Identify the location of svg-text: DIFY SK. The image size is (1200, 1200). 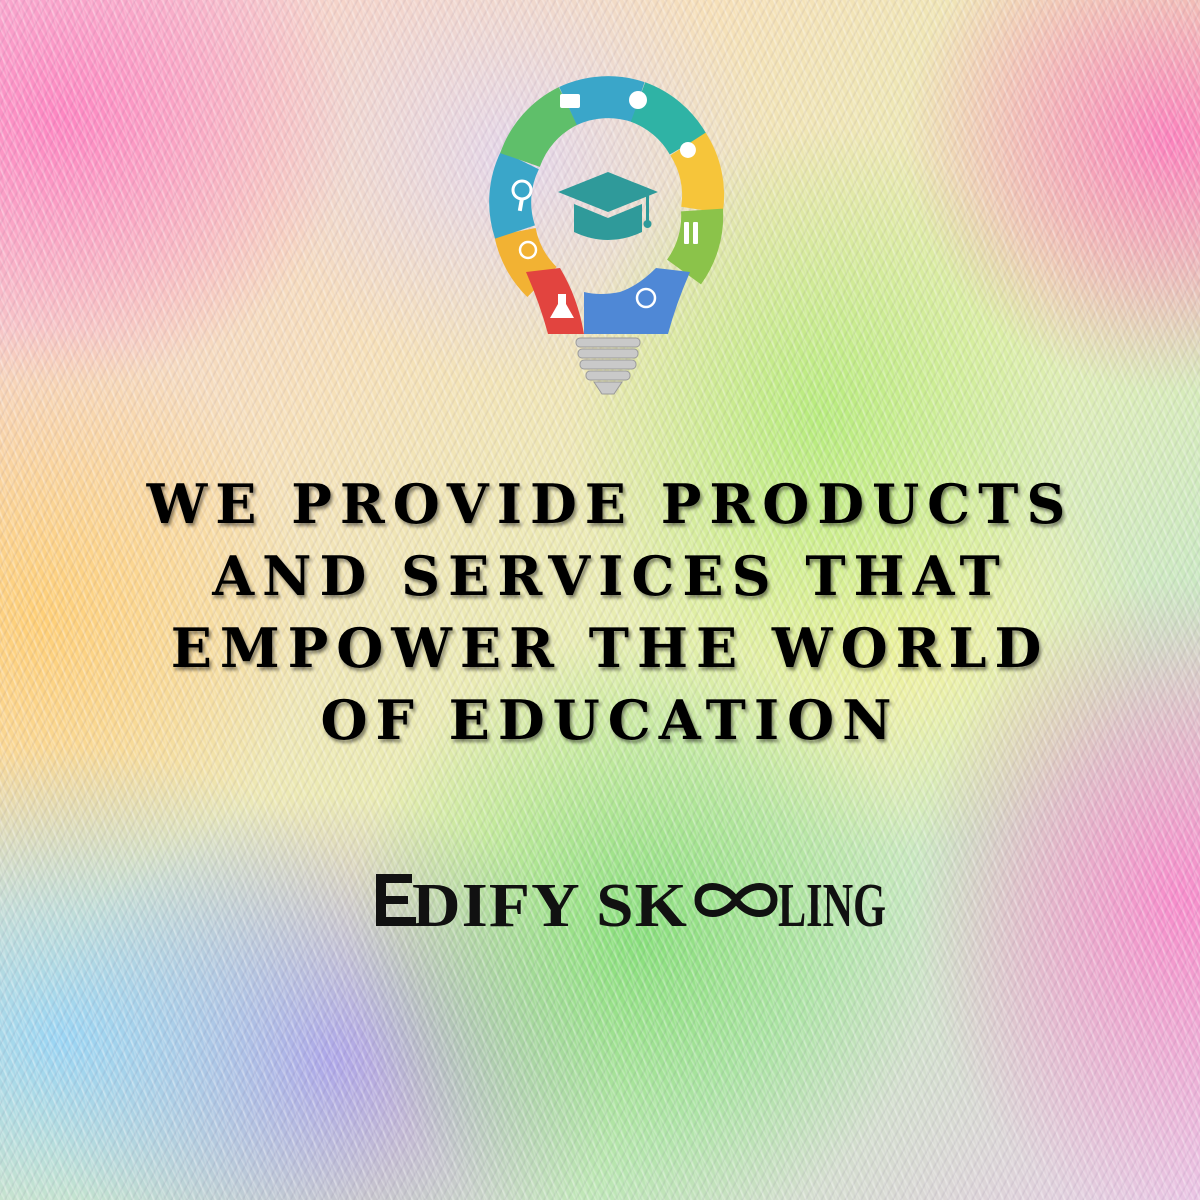
(550, 906).